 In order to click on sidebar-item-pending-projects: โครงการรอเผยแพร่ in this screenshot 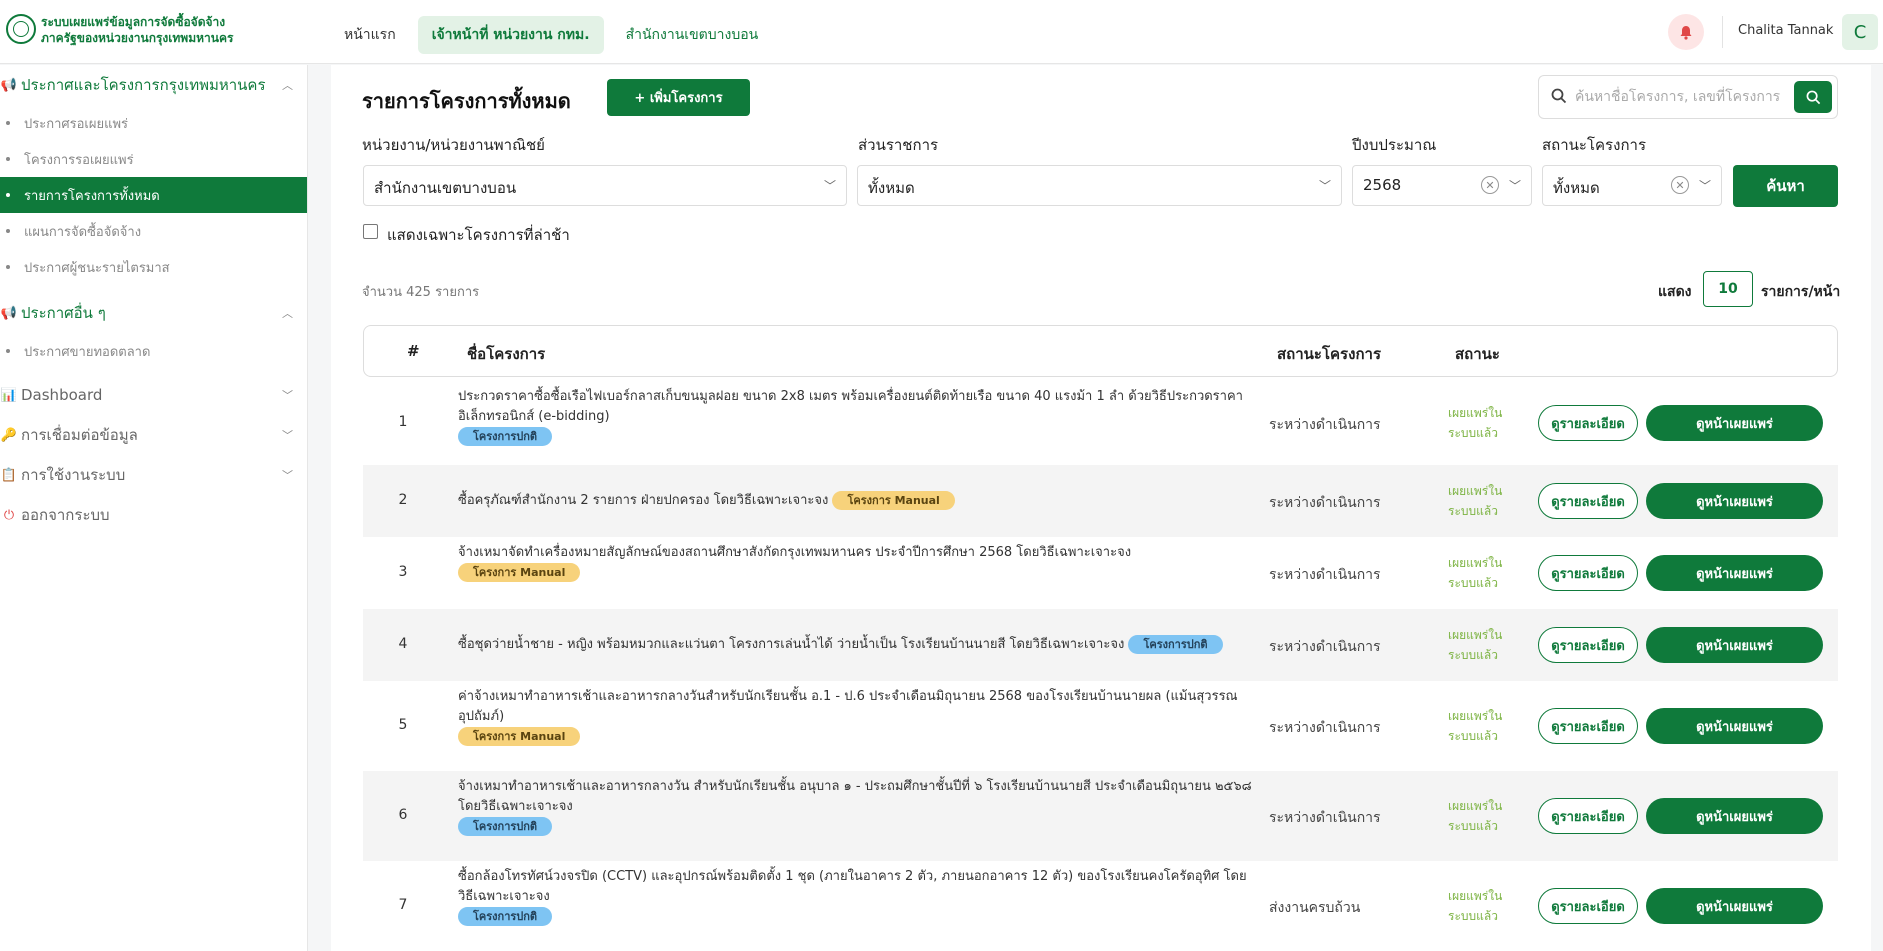, I will do `click(153, 159)`.